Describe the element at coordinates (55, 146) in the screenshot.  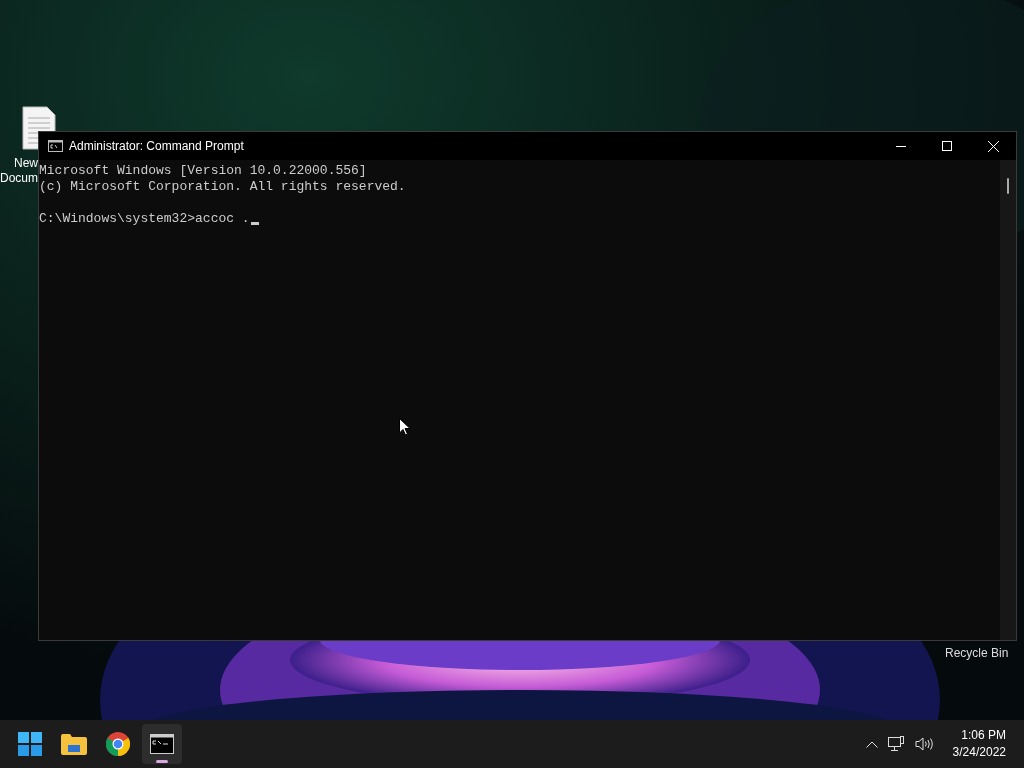
I see `console-icon` at that location.